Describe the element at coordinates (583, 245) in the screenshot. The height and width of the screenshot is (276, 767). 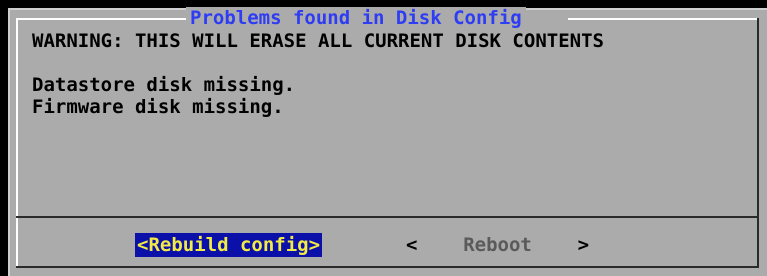
I see `reboot-right-bracket: >` at that location.